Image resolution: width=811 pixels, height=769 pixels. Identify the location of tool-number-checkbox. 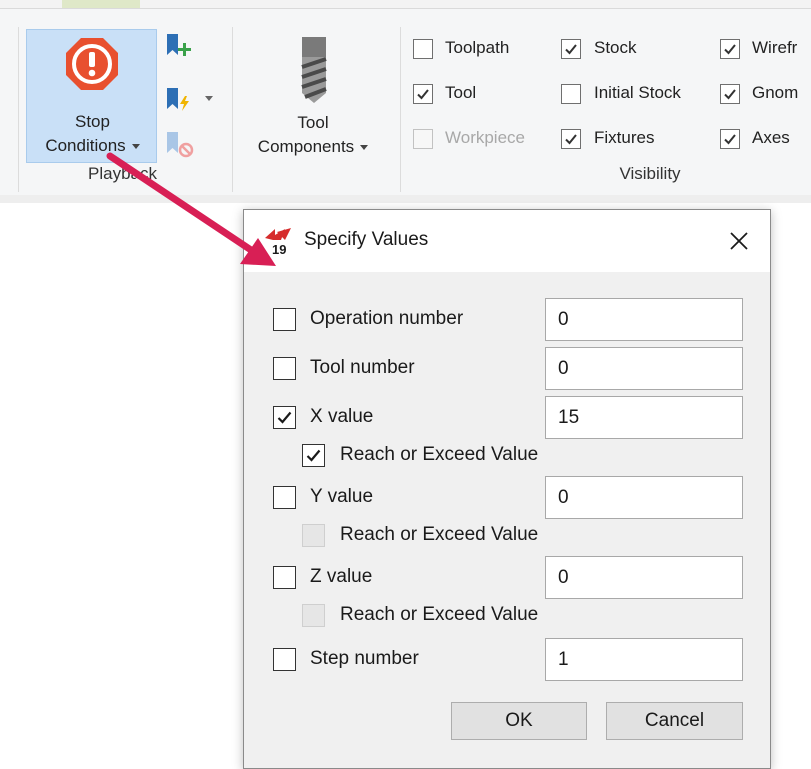
(284, 368).